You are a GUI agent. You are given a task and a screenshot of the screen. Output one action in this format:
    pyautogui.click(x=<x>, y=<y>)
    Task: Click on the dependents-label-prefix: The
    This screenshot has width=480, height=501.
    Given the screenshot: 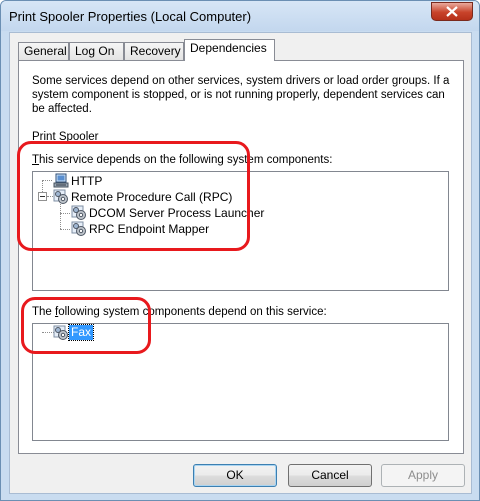 What is the action you would take?
    pyautogui.click(x=44, y=312)
    